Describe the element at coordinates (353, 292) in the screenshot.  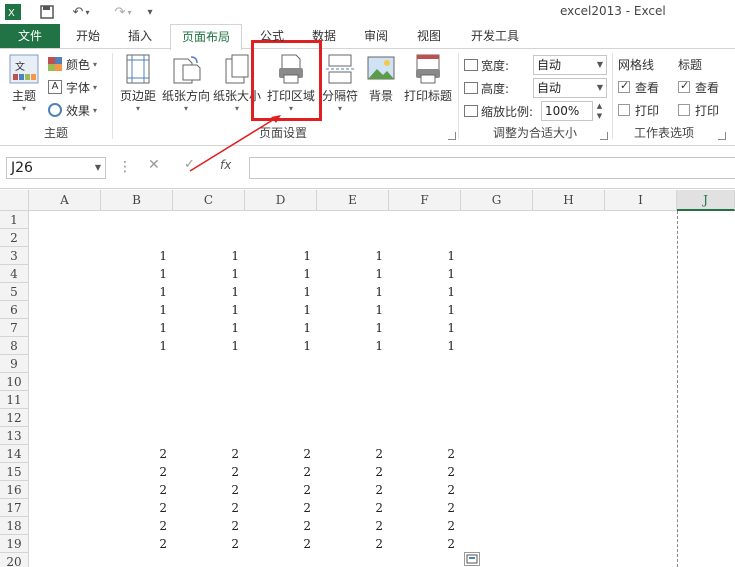
I see `cell-e5: 1` at that location.